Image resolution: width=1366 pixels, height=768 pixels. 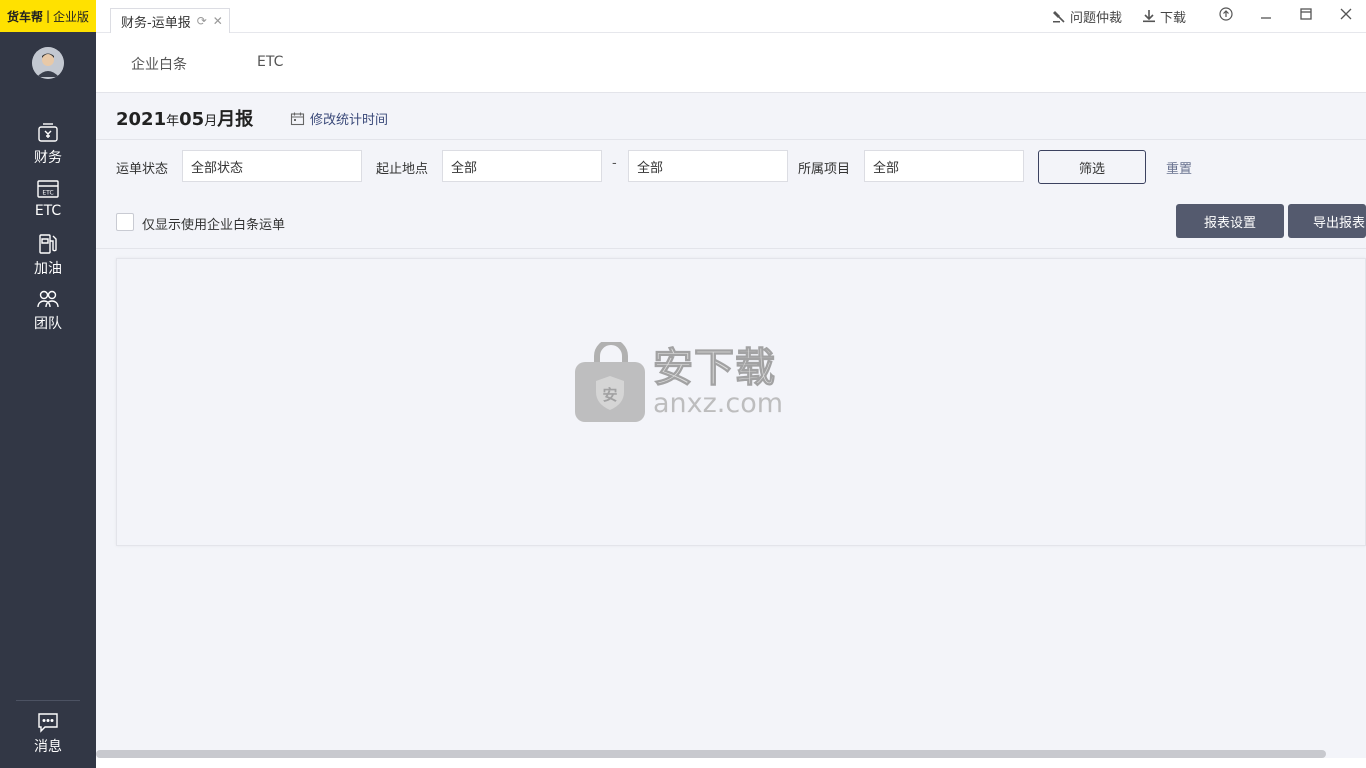 I want to click on place-label: 起止地点, so click(x=402, y=169).